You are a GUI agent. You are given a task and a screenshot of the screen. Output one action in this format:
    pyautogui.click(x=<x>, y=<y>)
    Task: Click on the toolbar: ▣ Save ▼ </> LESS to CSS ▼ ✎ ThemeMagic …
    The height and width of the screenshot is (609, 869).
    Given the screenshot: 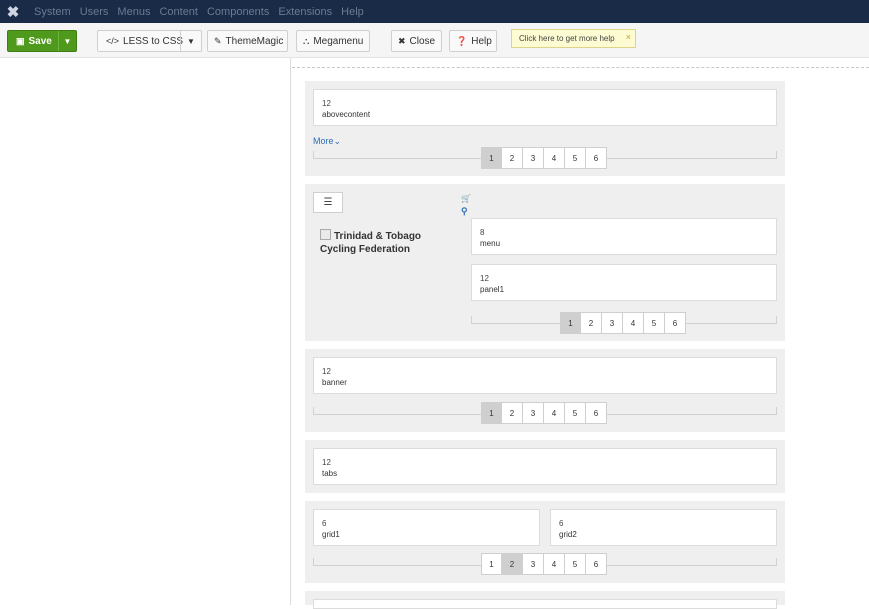 What is the action you would take?
    pyautogui.click(x=434, y=40)
    